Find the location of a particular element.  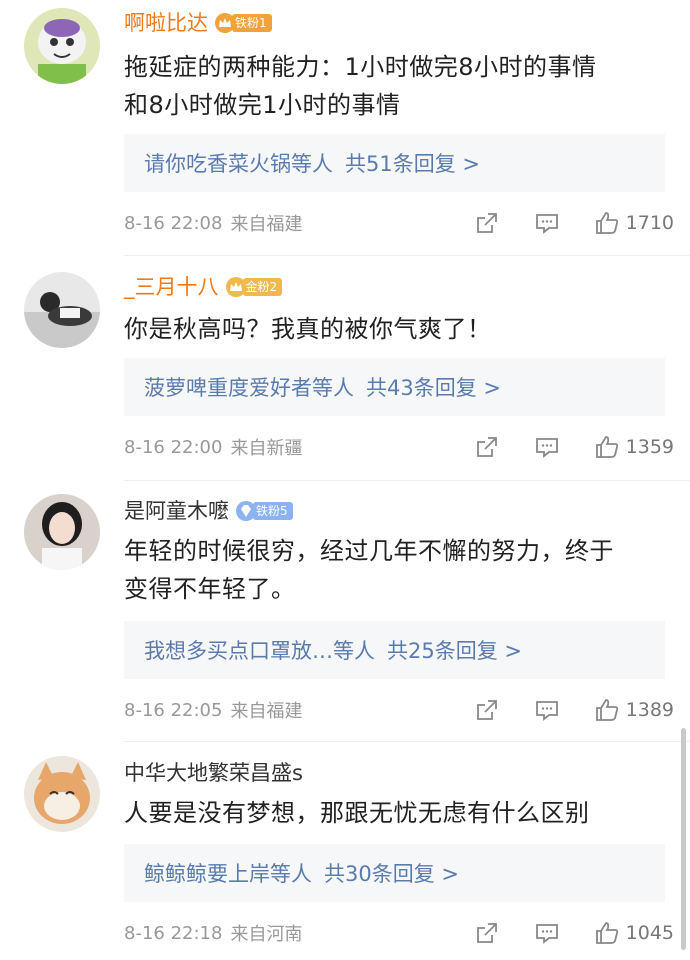

action-bar: 1710 is located at coordinates (574, 223).